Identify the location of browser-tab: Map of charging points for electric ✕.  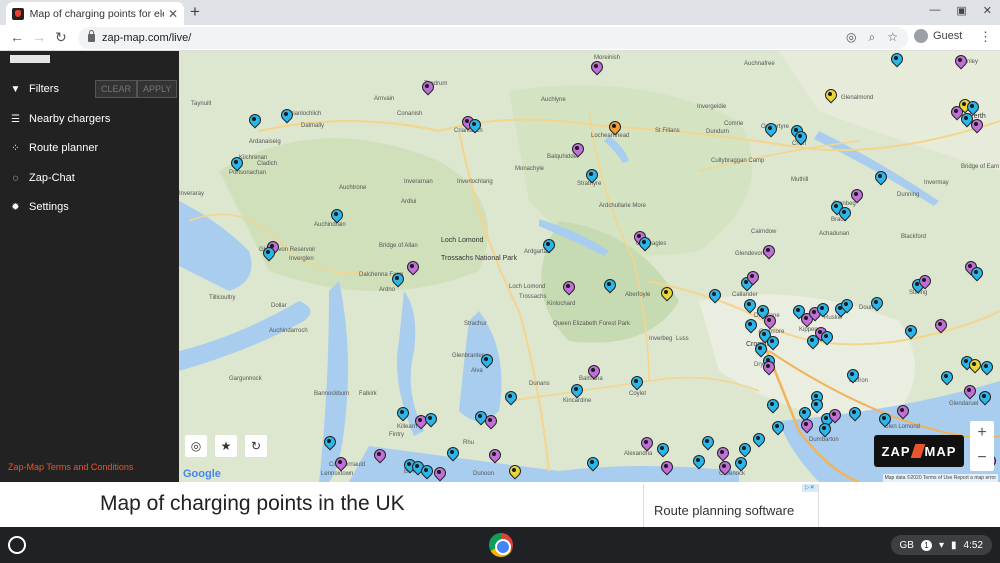
(95, 13).